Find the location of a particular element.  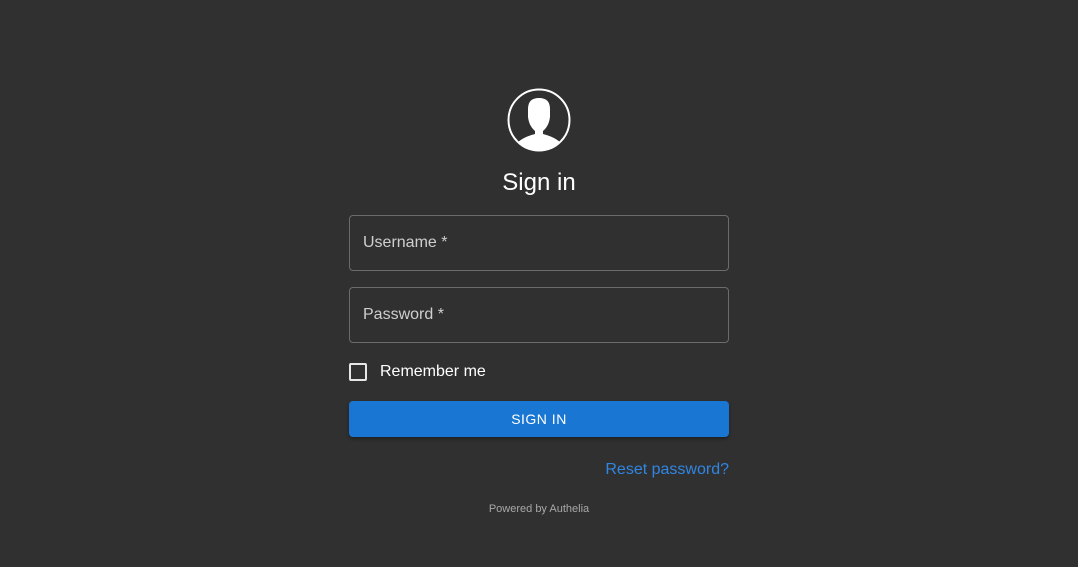

password-input is located at coordinates (538, 315).